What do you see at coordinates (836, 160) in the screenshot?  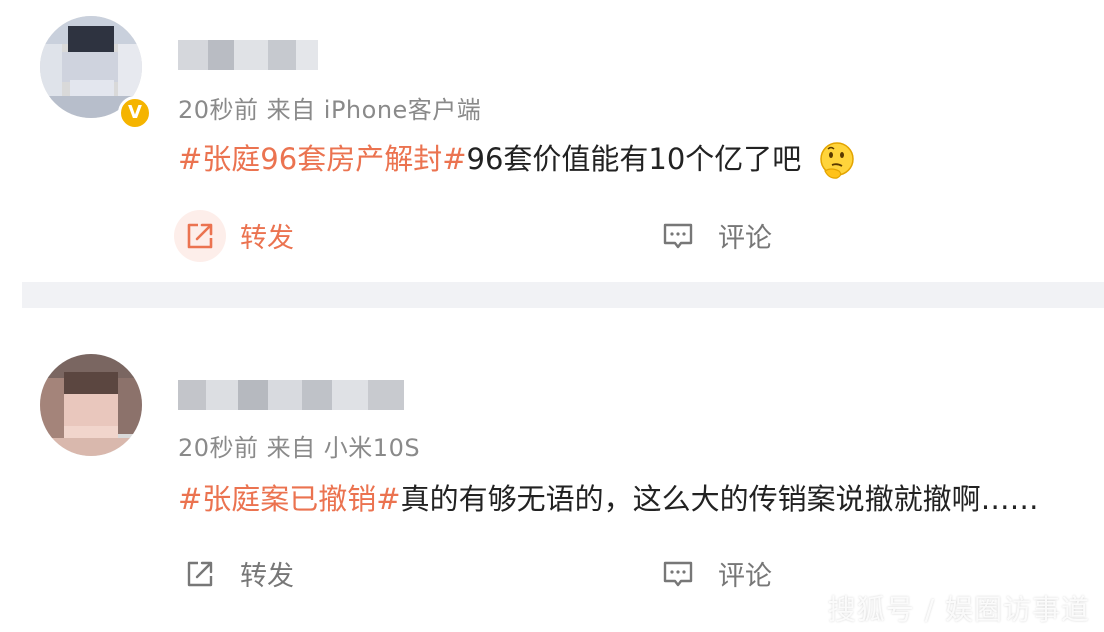 I see `thinking-face-emoji` at bounding box center [836, 160].